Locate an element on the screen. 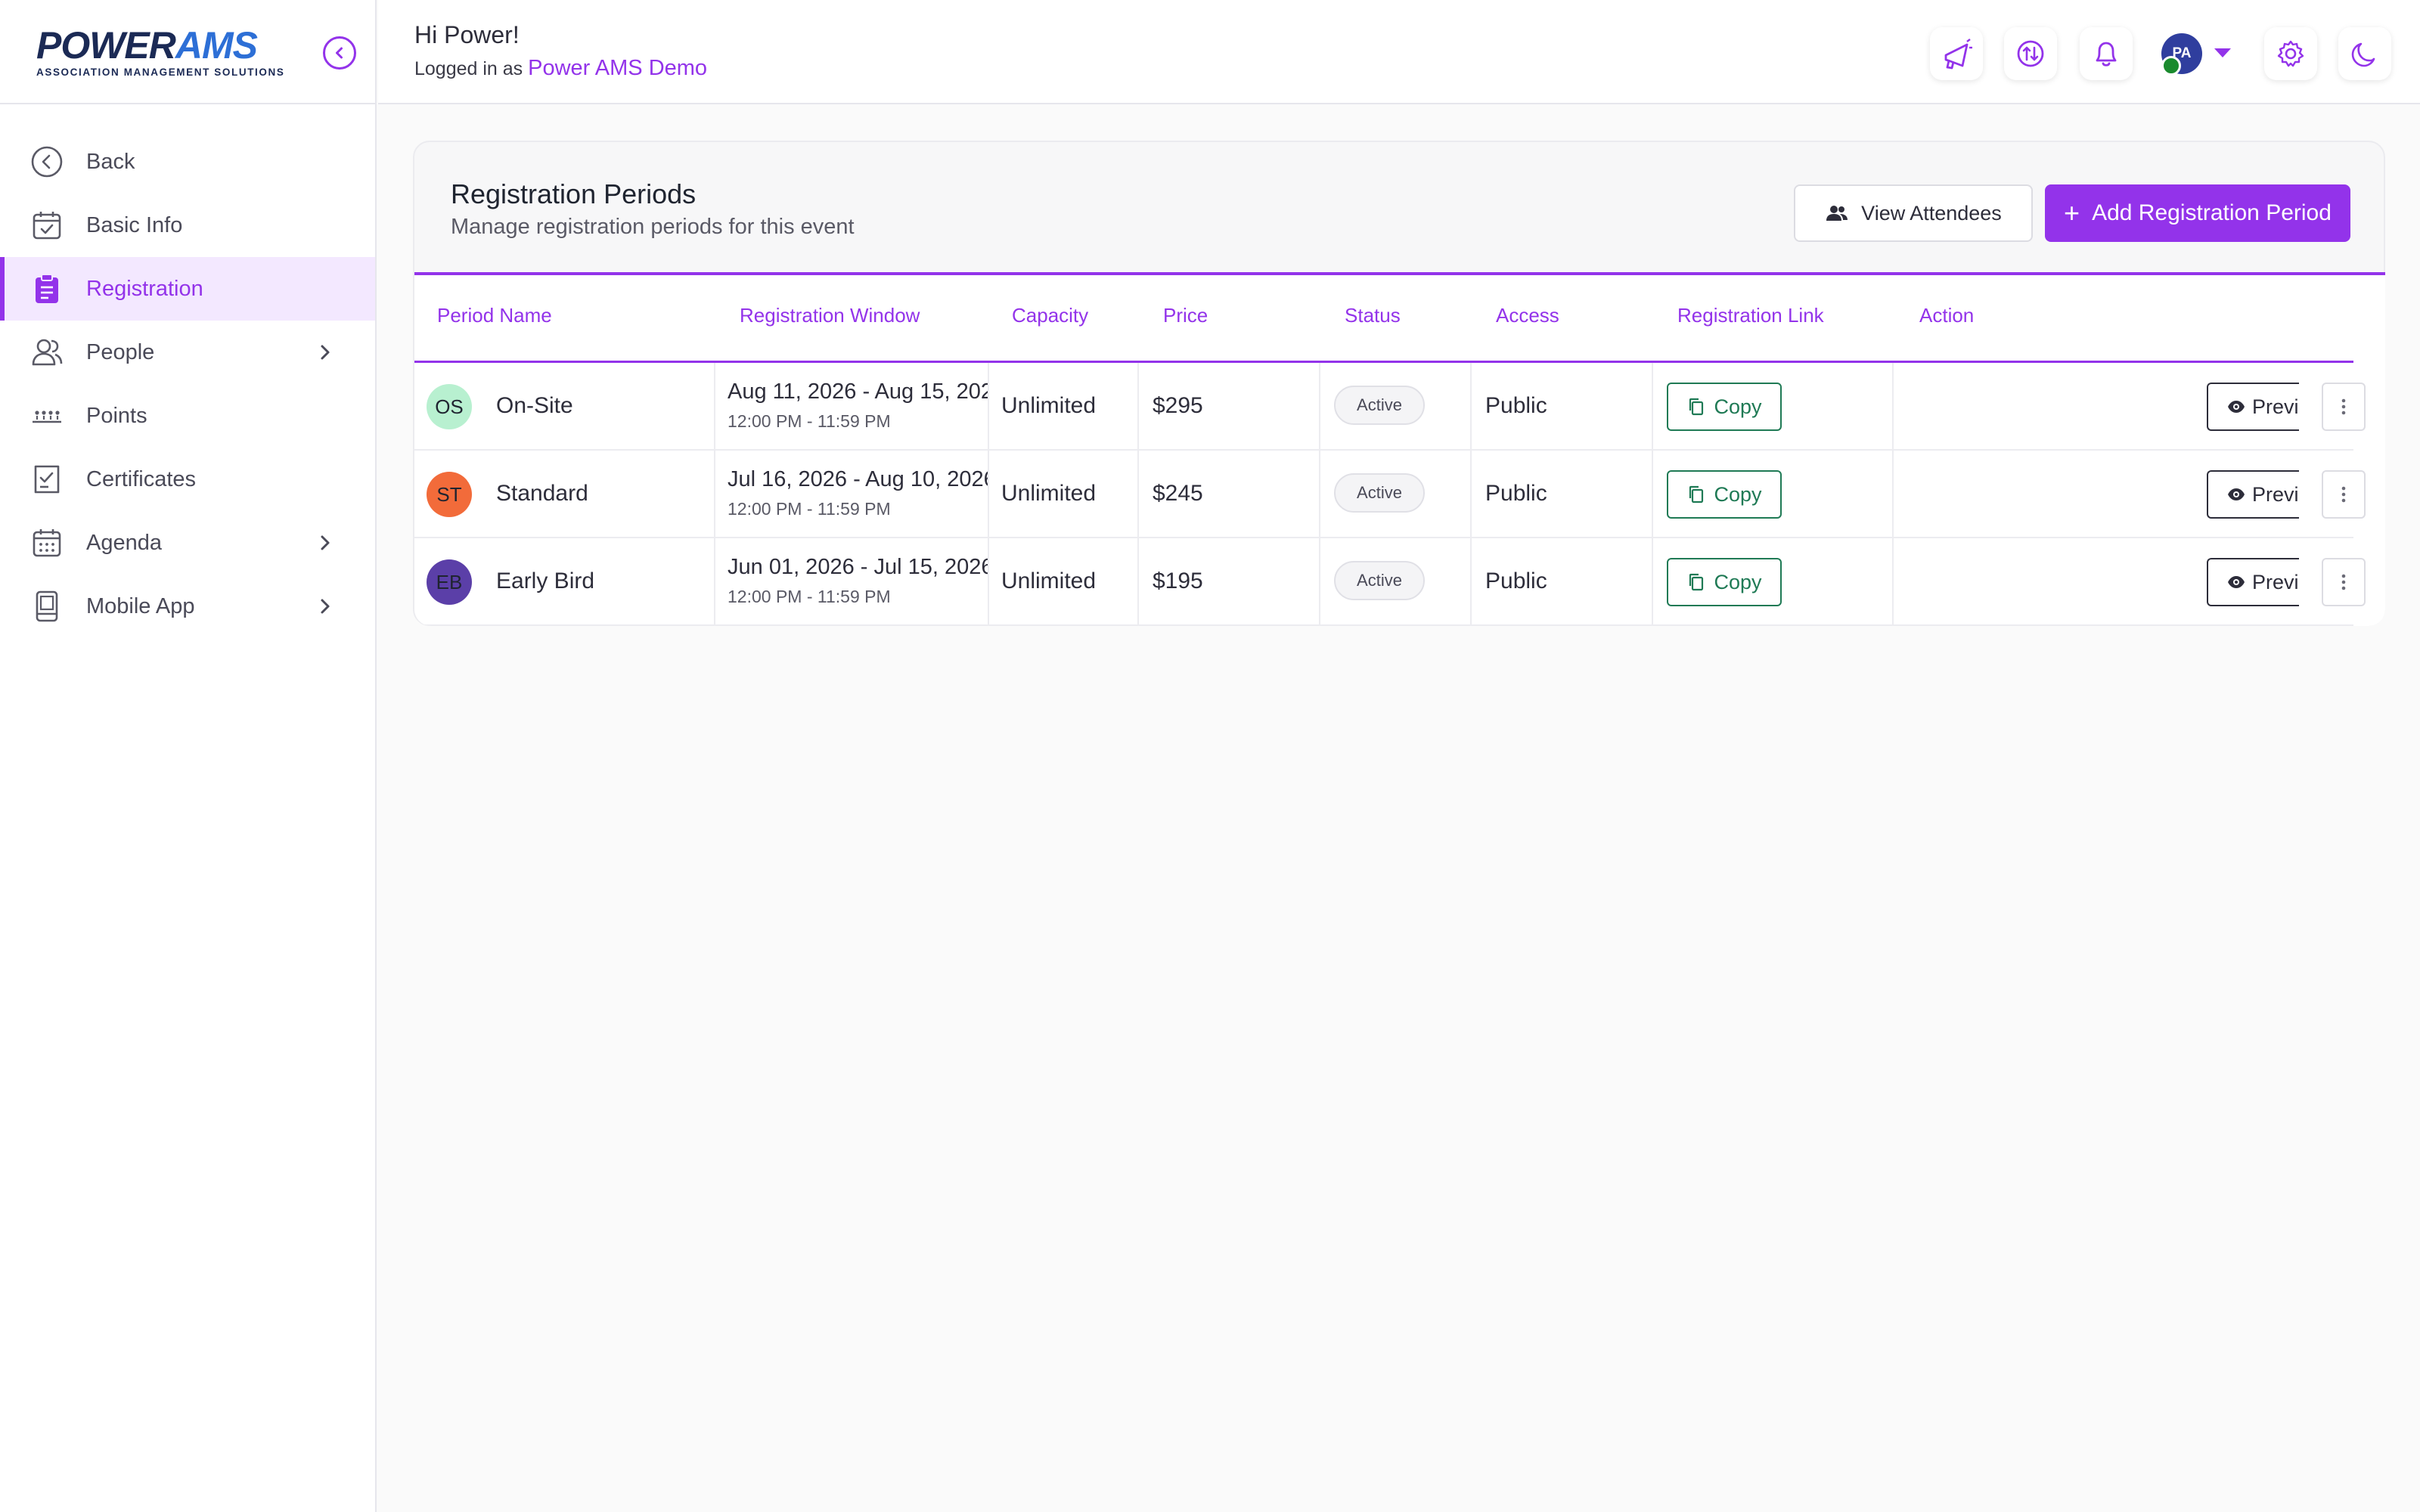  bell-icon is located at coordinates (2106, 54).